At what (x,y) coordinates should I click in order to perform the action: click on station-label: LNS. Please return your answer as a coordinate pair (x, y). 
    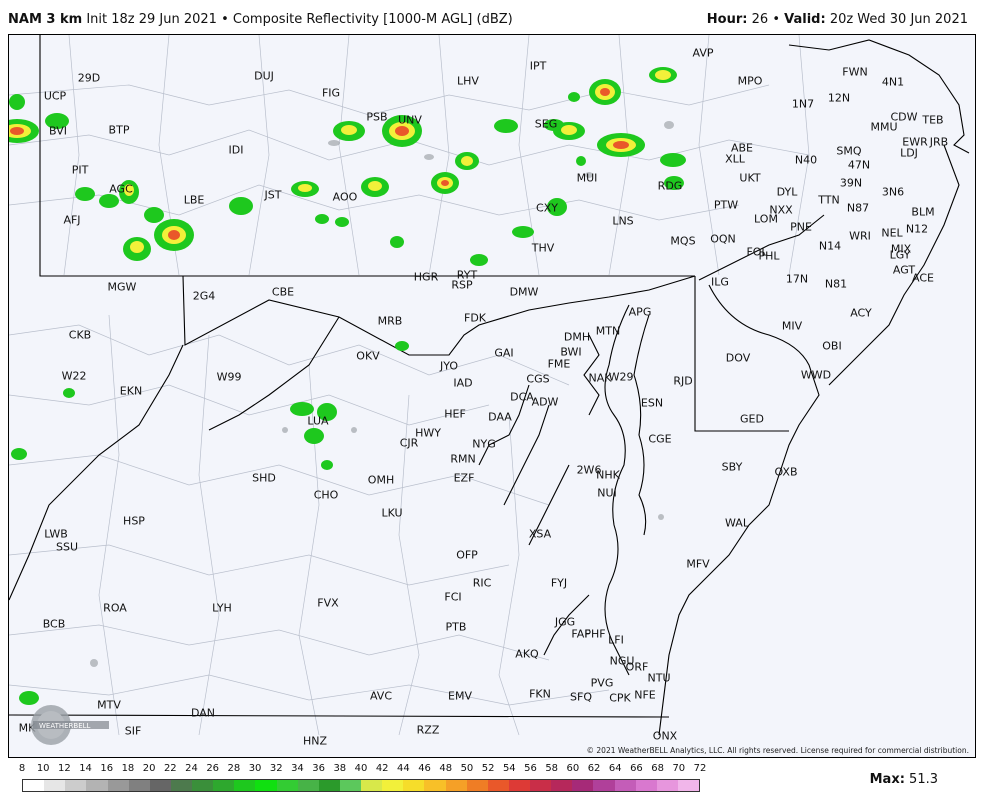
    Looking at the image, I should click on (623, 221).